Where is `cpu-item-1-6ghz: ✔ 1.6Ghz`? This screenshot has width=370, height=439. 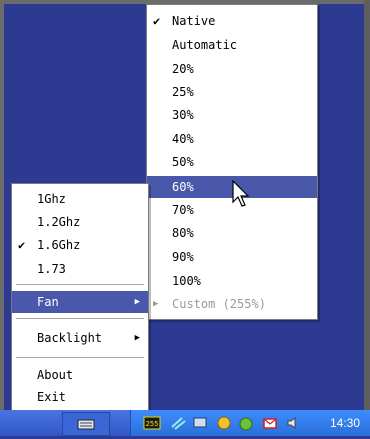
cpu-item-1-6ghz: ✔ 1.6Ghz is located at coordinates (80, 245).